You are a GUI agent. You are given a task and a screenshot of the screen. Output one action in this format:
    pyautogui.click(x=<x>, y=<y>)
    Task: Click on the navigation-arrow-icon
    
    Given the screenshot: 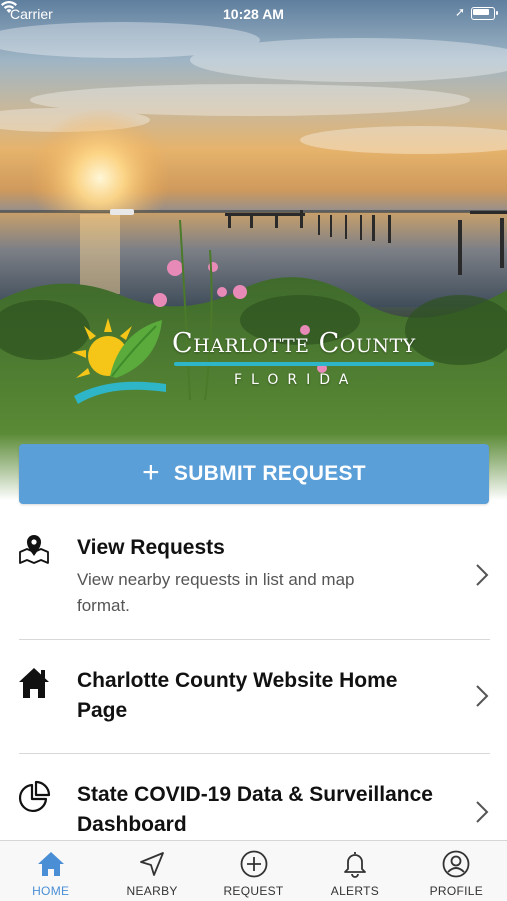 What is the action you would take?
    pyautogui.click(x=152, y=864)
    